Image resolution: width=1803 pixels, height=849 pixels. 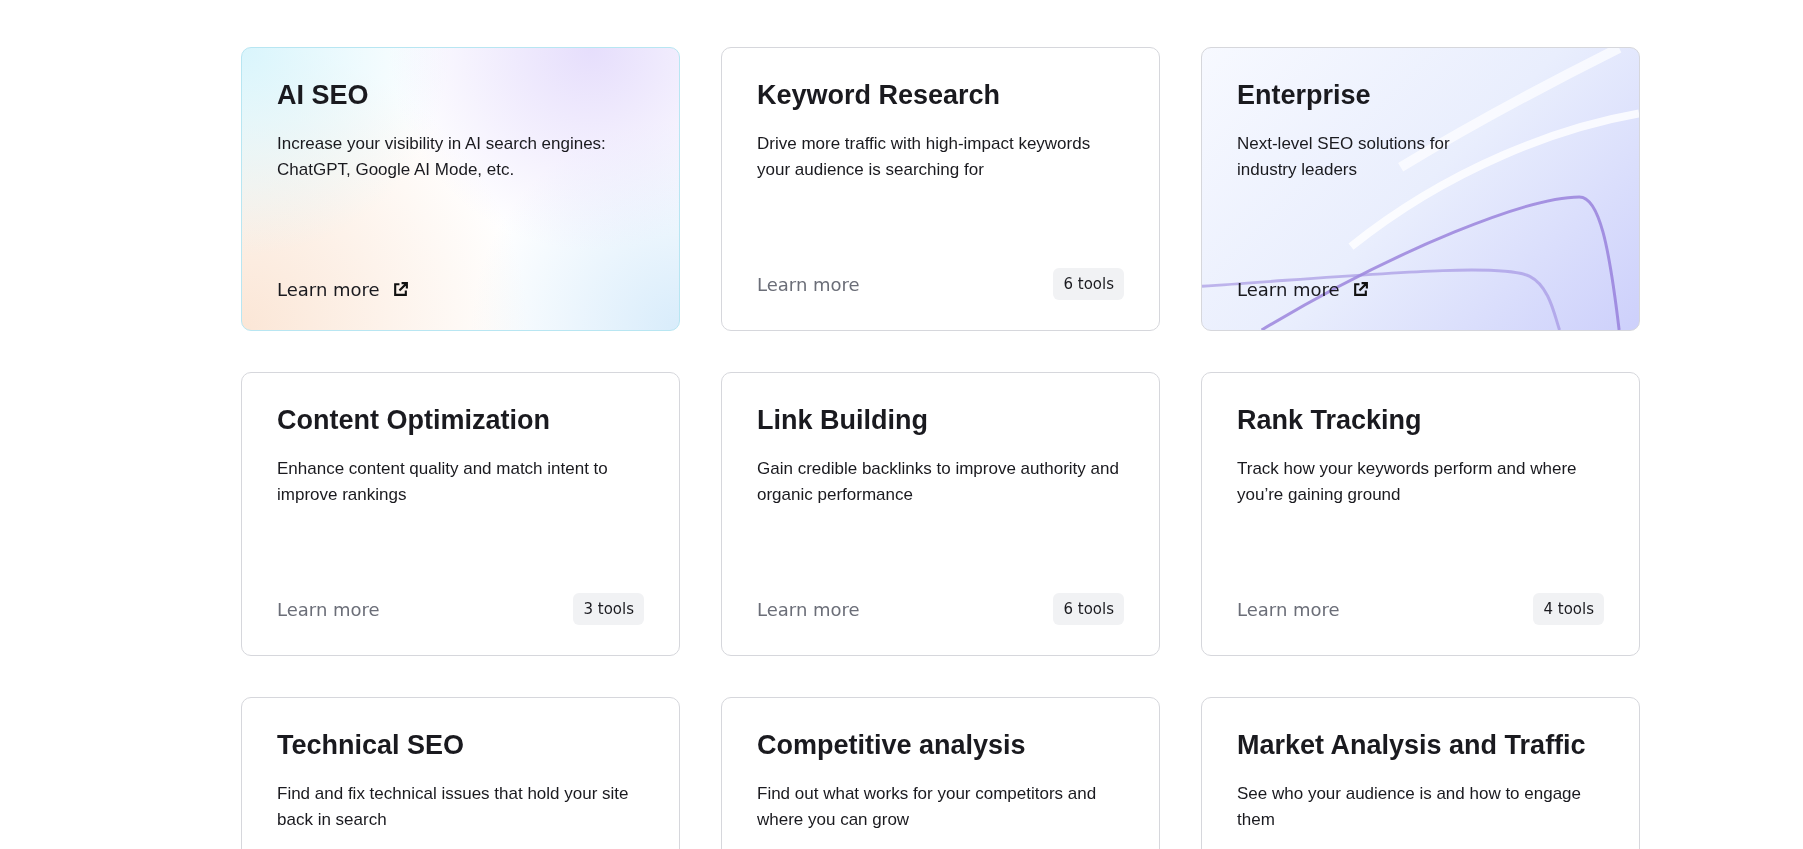 What do you see at coordinates (892, 745) in the screenshot?
I see `card-title: Competitive analysis` at bounding box center [892, 745].